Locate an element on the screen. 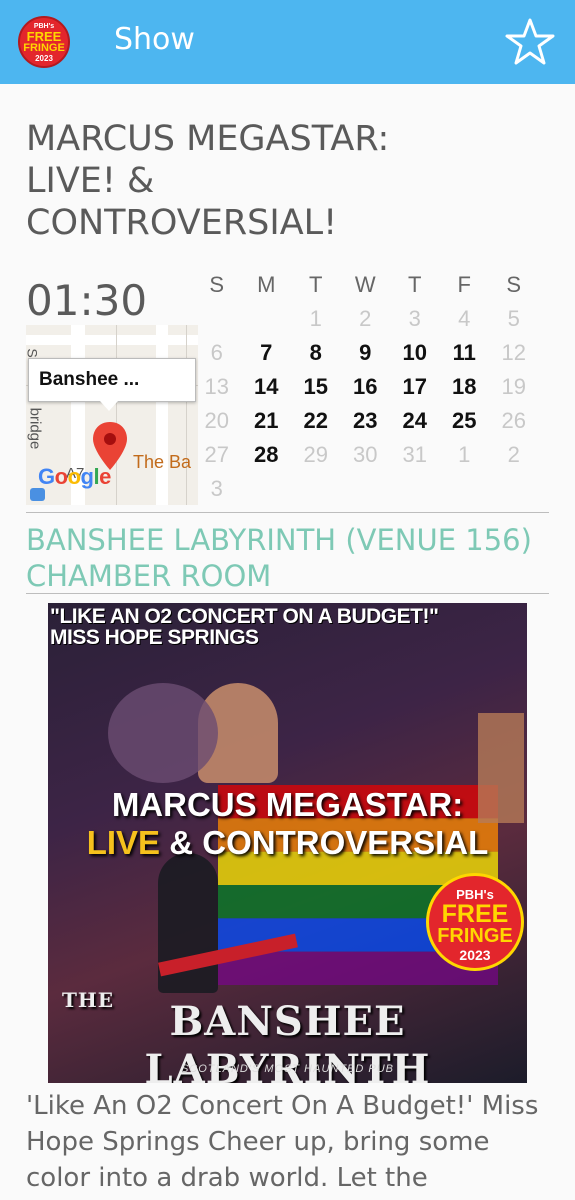 The height and width of the screenshot is (1200, 575). calendar-week-row: 27 28 29 30 31 1 2 is located at coordinates (369, 455).